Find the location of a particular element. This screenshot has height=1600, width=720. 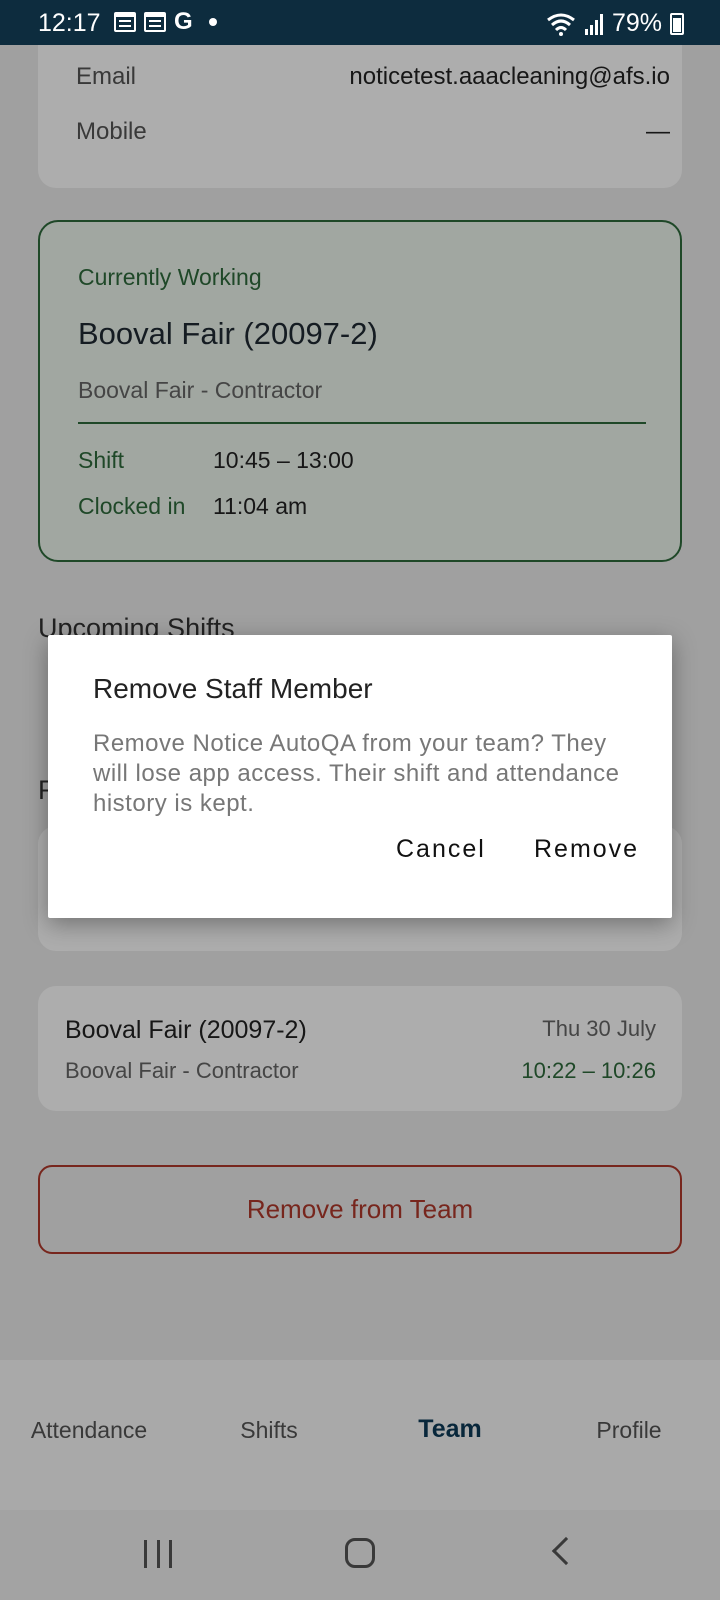

dialog-title: Remove Staff Member is located at coordinates (233, 688).